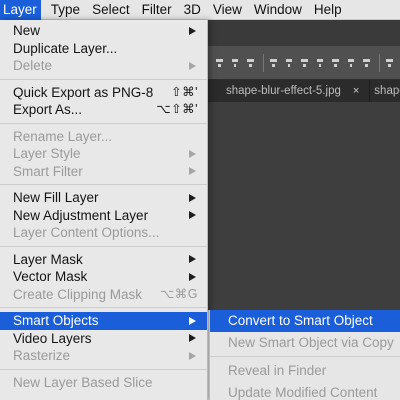  What do you see at coordinates (305, 371) in the screenshot?
I see `submenu-item-reveal-in-finder: Reveal in Finder` at bounding box center [305, 371].